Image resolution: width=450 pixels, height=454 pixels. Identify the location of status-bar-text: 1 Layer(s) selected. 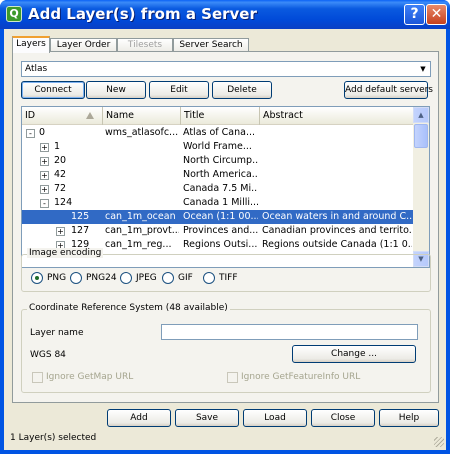
(53, 438).